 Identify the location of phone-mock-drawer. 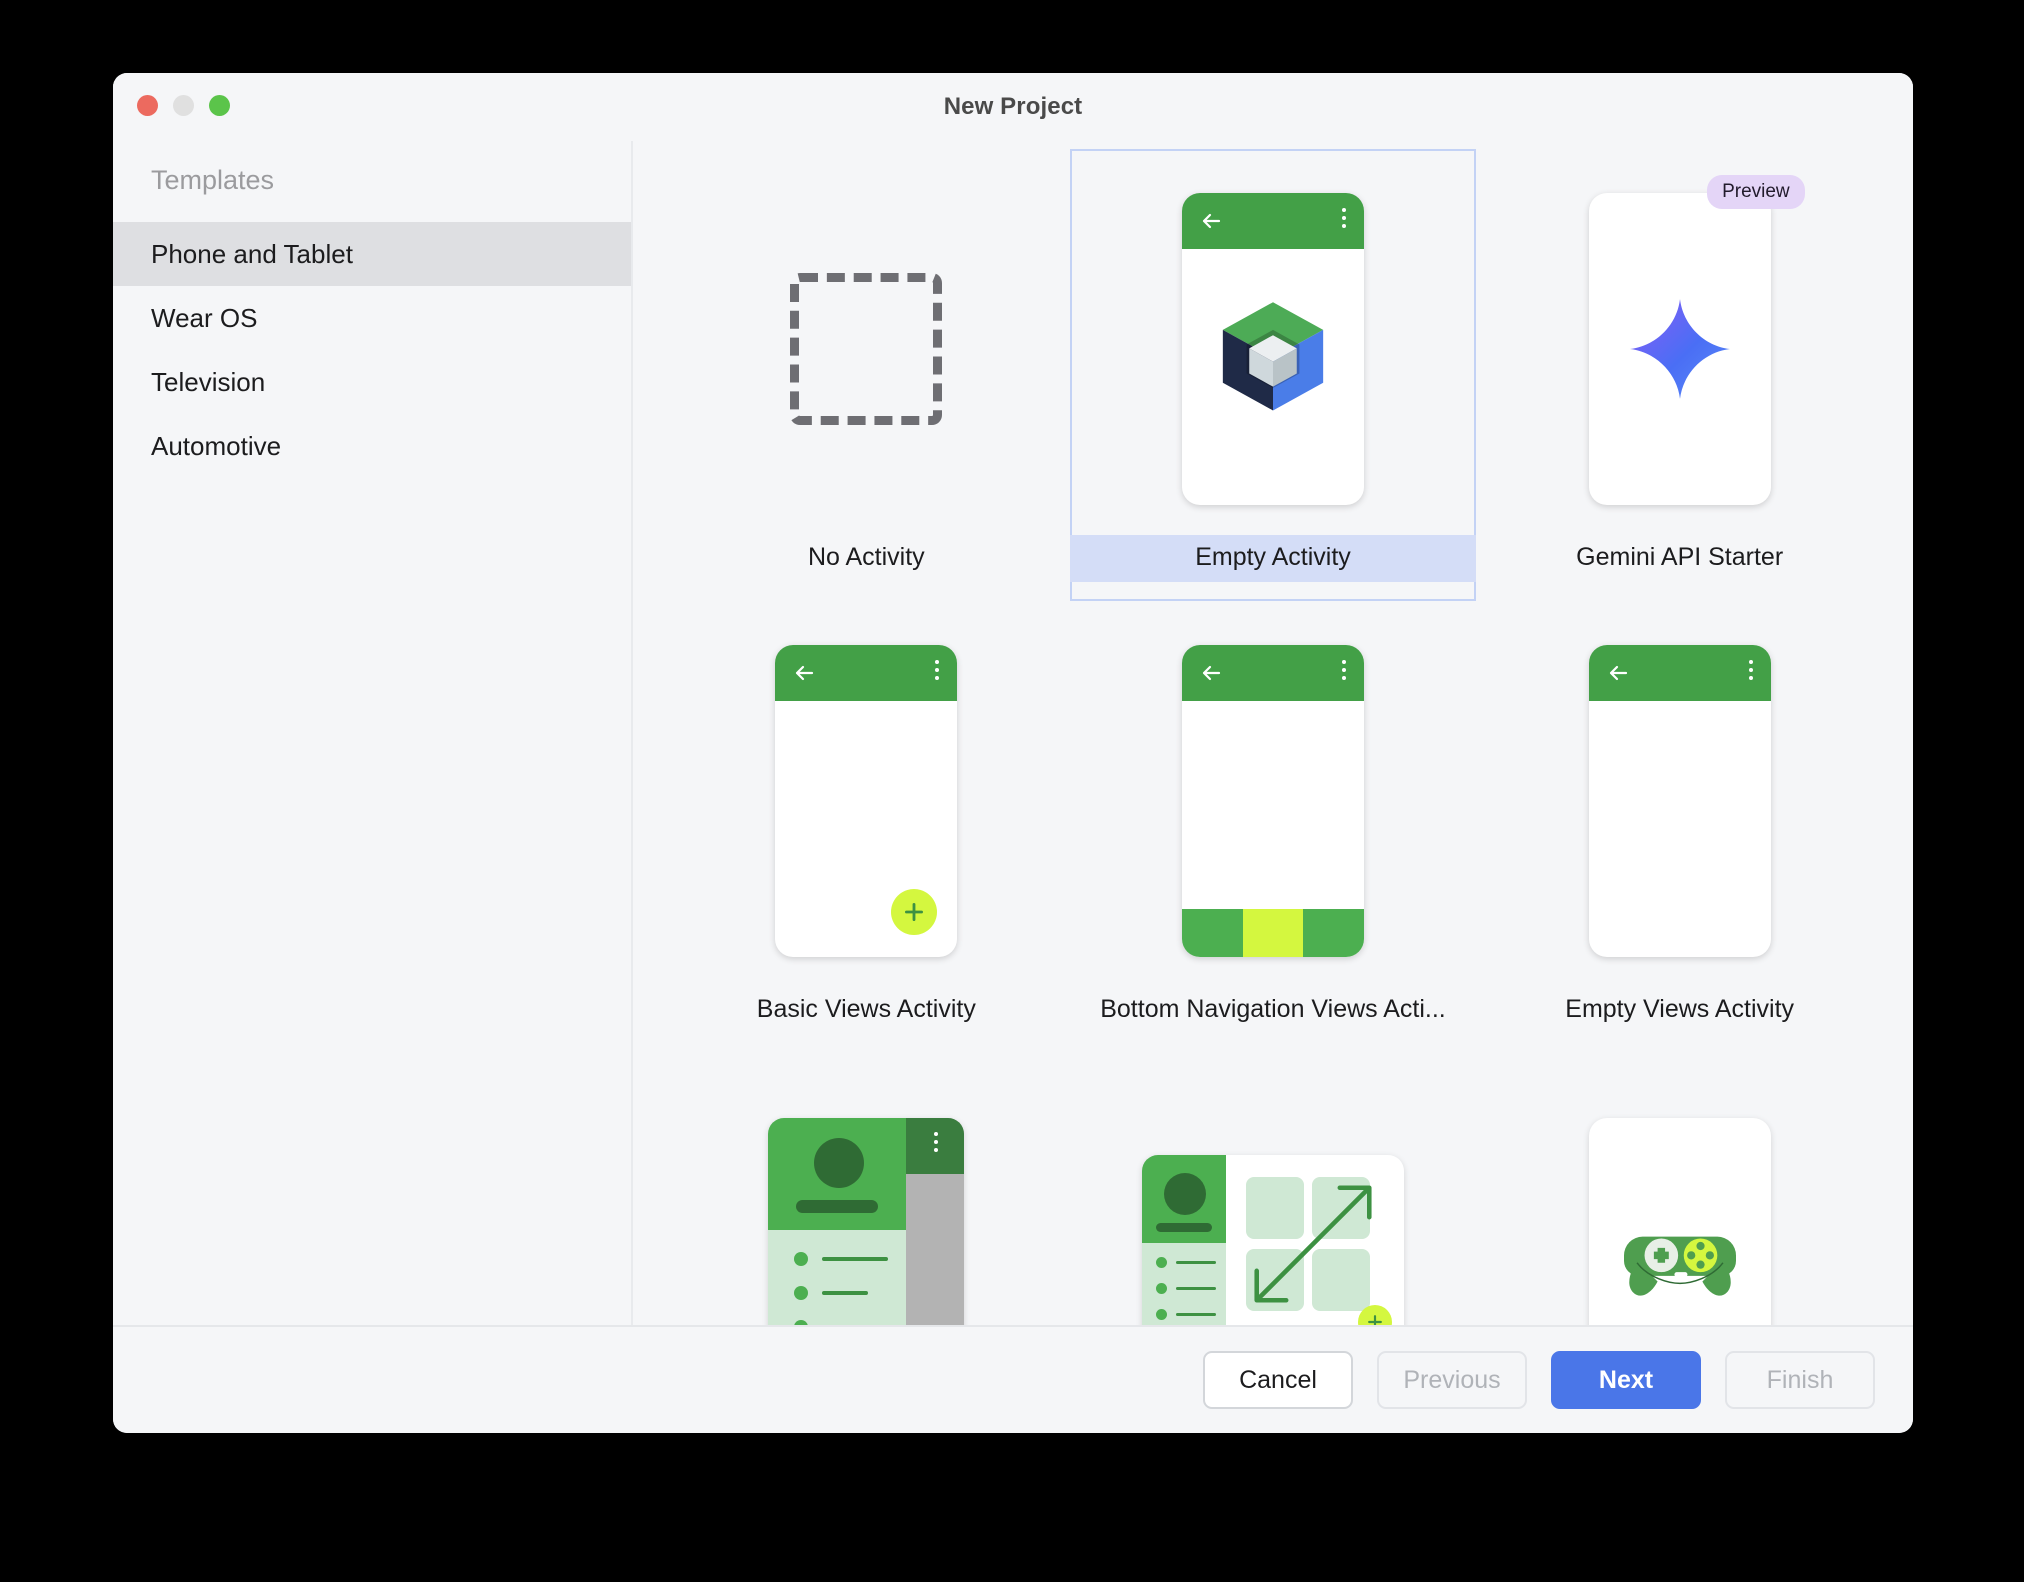
(866, 1221).